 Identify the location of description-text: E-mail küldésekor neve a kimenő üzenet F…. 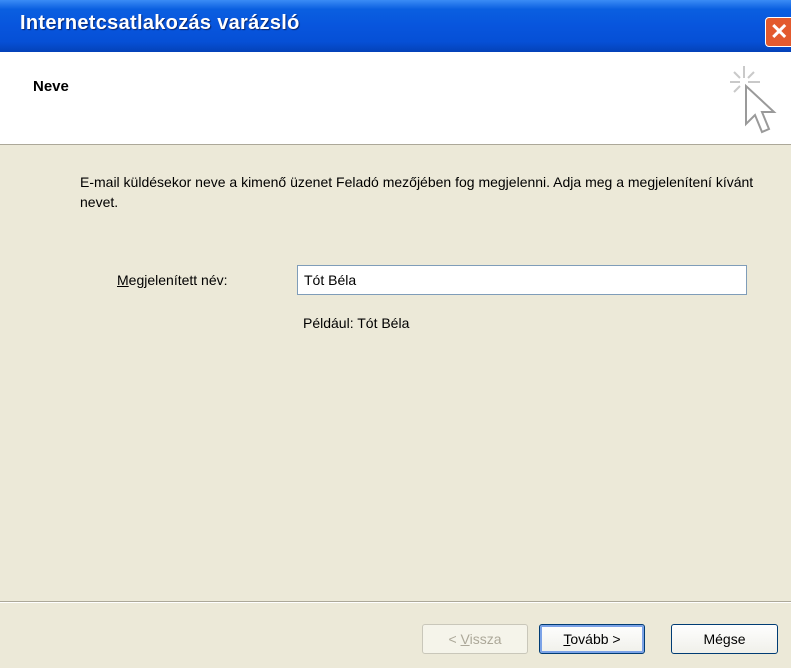
(417, 192).